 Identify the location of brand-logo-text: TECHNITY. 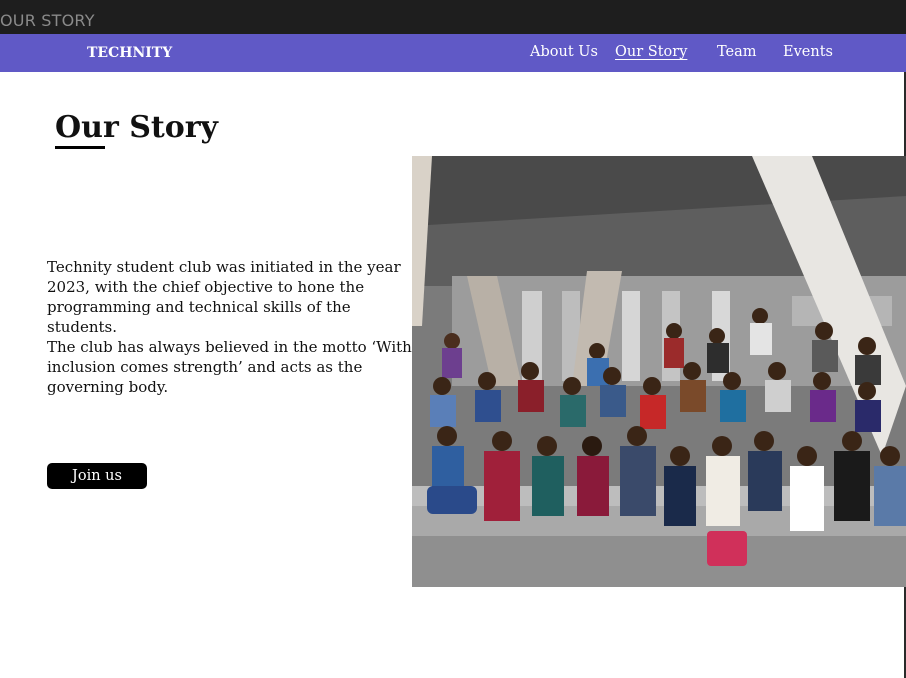
(129, 53).